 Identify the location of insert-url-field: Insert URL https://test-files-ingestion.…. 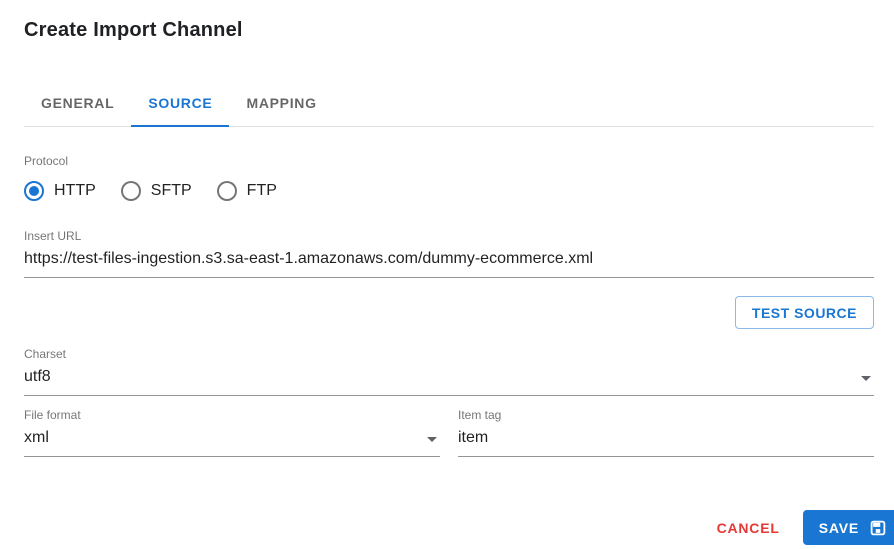
(449, 253).